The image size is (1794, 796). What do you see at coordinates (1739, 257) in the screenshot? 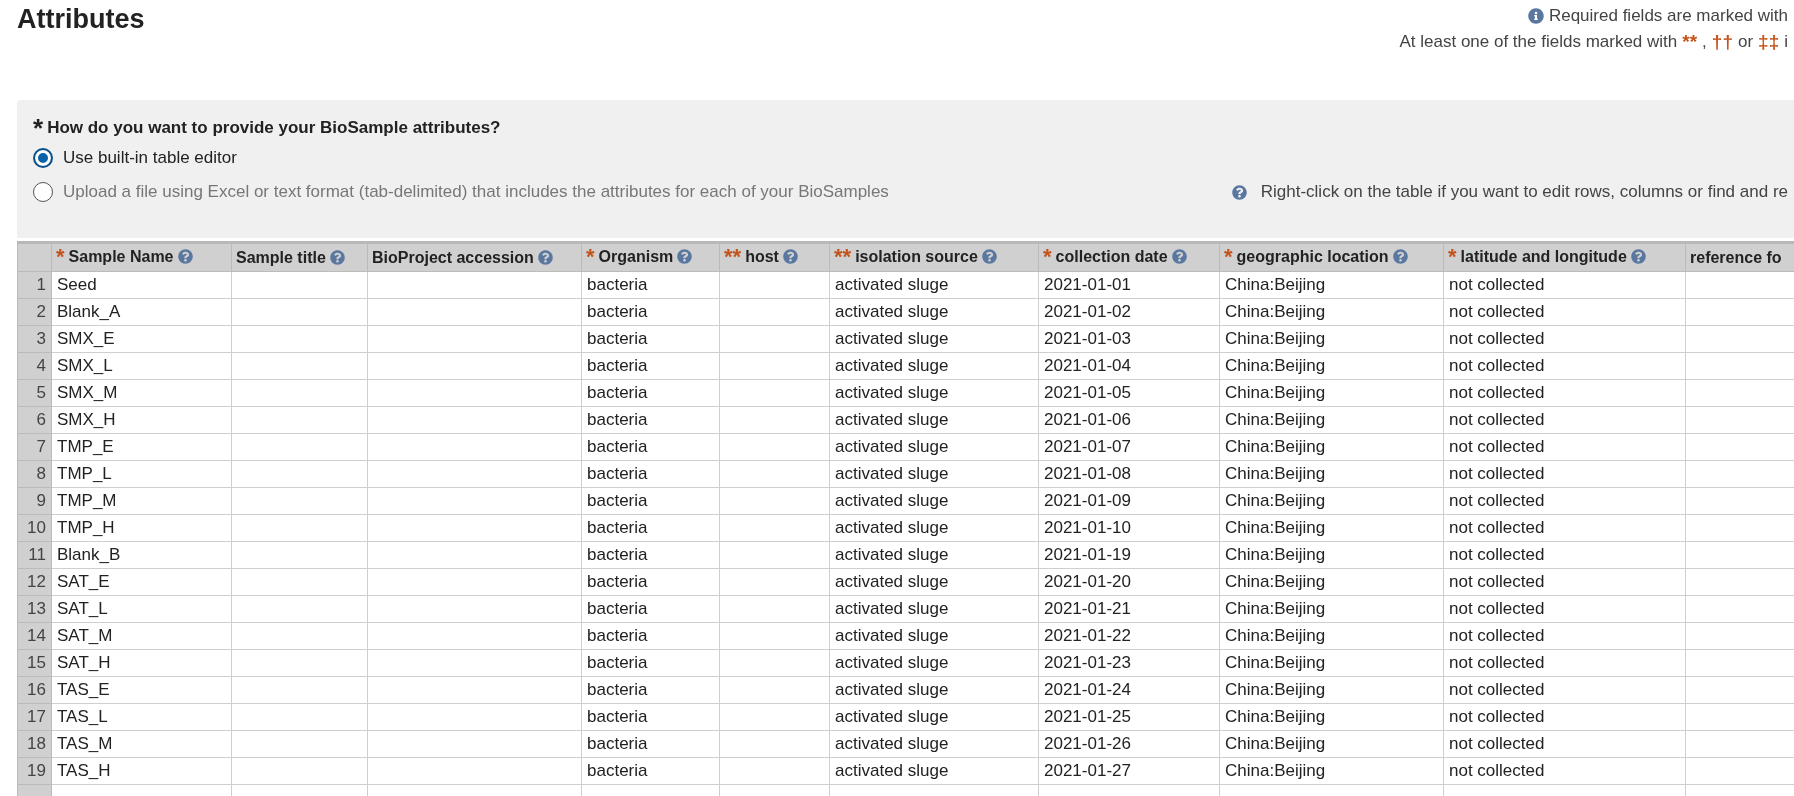
I see `column-header: reference fo` at bounding box center [1739, 257].